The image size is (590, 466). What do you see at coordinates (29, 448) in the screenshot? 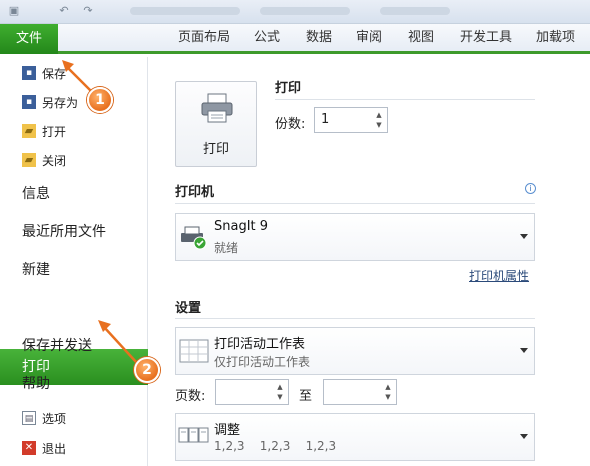
I see `exit-icon: ✕` at bounding box center [29, 448].